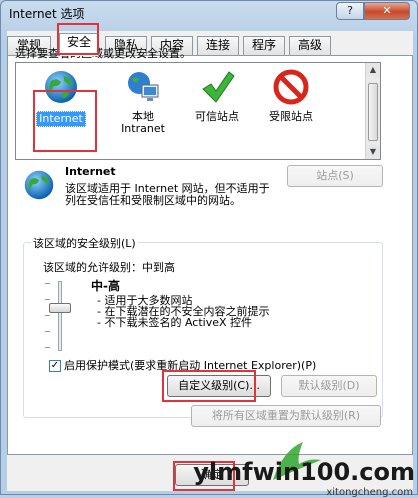 The width and height of the screenshot is (418, 498). Describe the element at coordinates (39, 185) in the screenshot. I see `selected-zone-globe-icon` at that location.